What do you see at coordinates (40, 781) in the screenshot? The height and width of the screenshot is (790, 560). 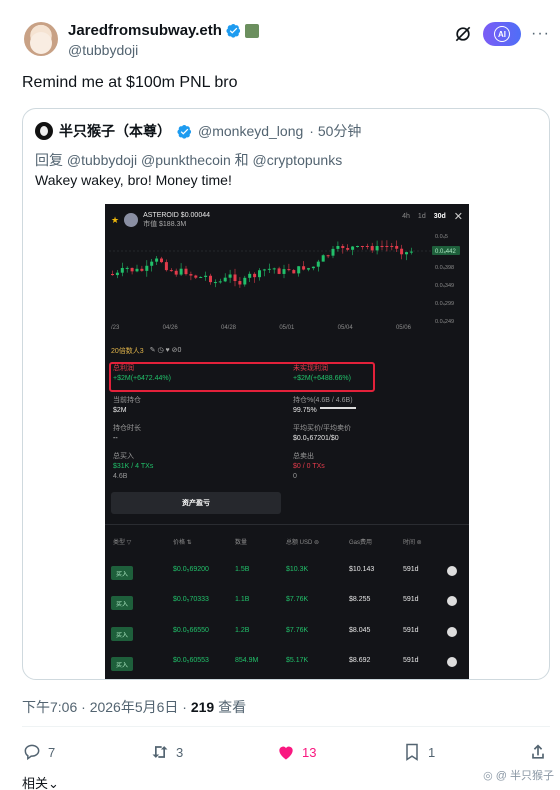 I see `related-link: 相关⌄` at bounding box center [40, 781].